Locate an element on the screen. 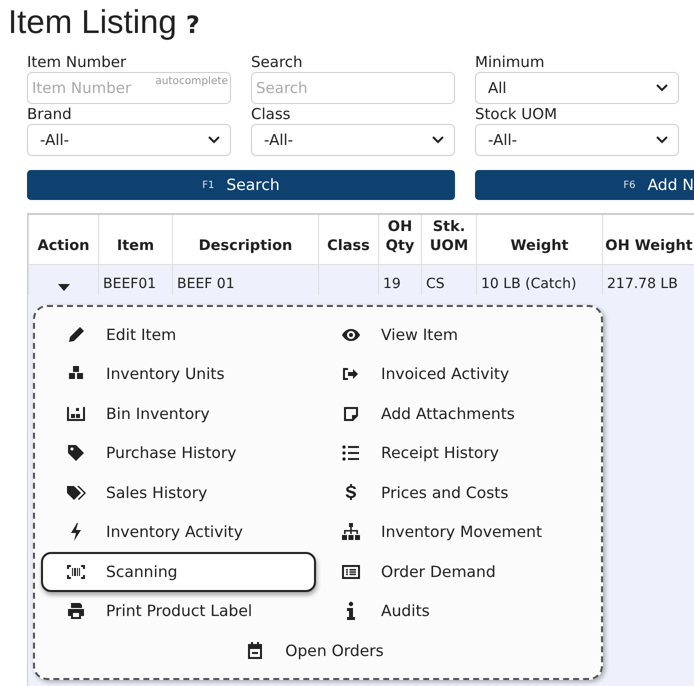 The height and width of the screenshot is (686, 694). menu-item: Open Orders is located at coordinates (303, 650).